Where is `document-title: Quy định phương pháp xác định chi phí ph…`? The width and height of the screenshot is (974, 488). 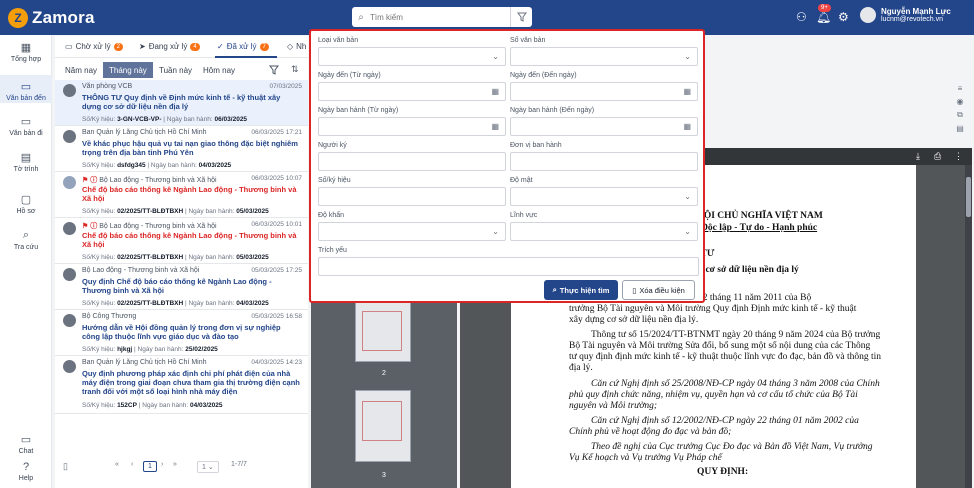
document-title: Quy định phương pháp xác định chi phí ph… is located at coordinates (191, 382).